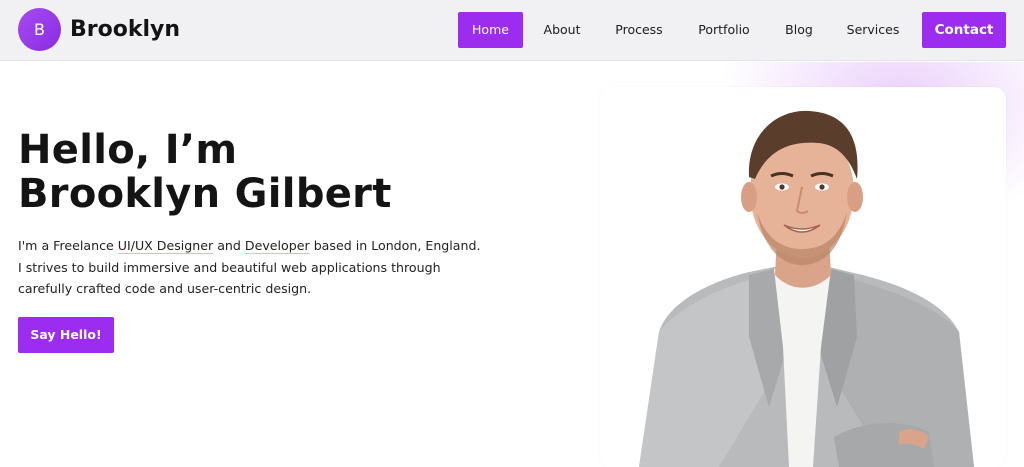 The height and width of the screenshot is (467, 1024). I want to click on logo-icon: B, so click(39, 29).